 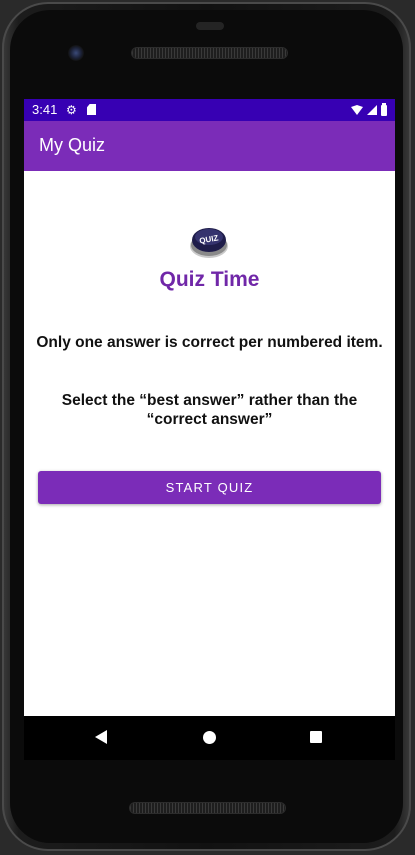 What do you see at coordinates (207, 808) in the screenshot?
I see `bottom-speaker-grille` at bounding box center [207, 808].